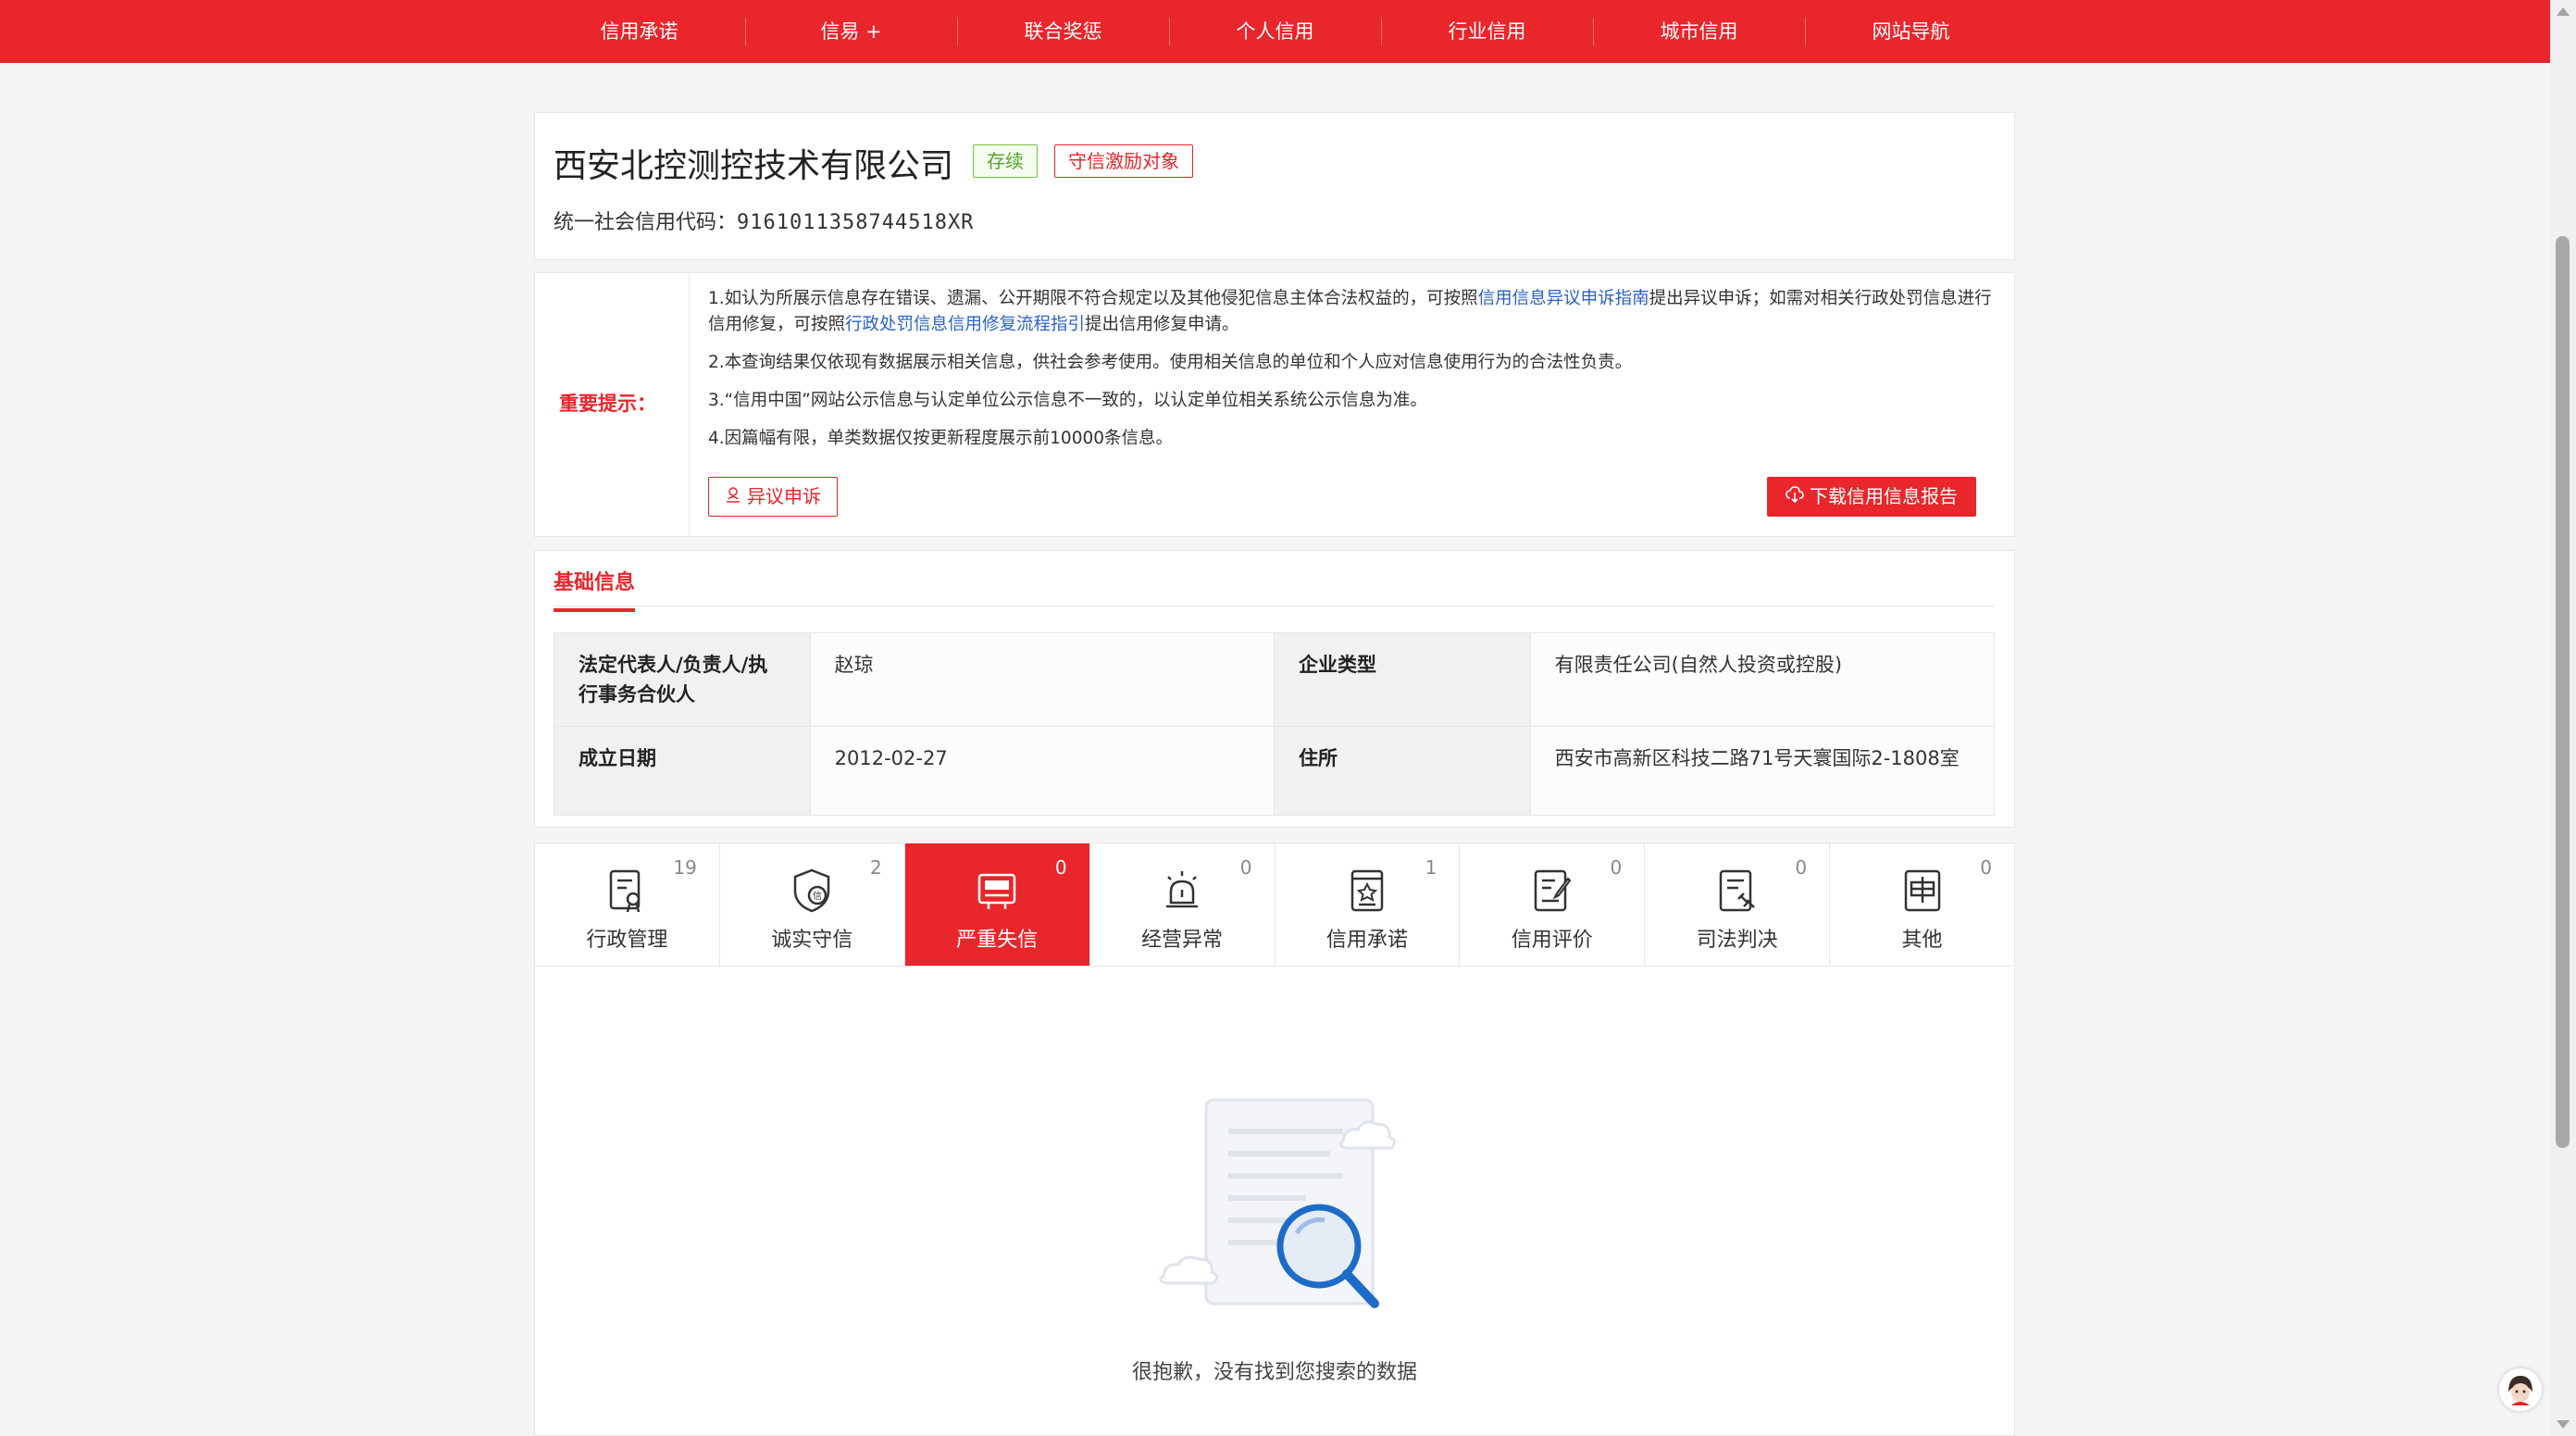 The height and width of the screenshot is (1436, 2576). I want to click on nav-item-city-credit: 城市信用, so click(1699, 31).